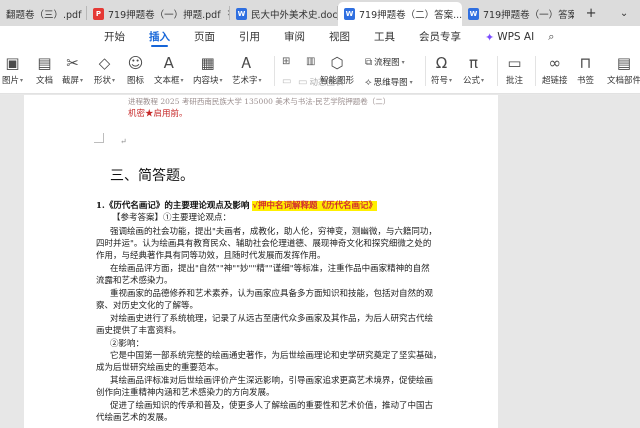 This screenshot has width=640, height=428. I want to click on menu-tools: 工具, so click(384, 37).